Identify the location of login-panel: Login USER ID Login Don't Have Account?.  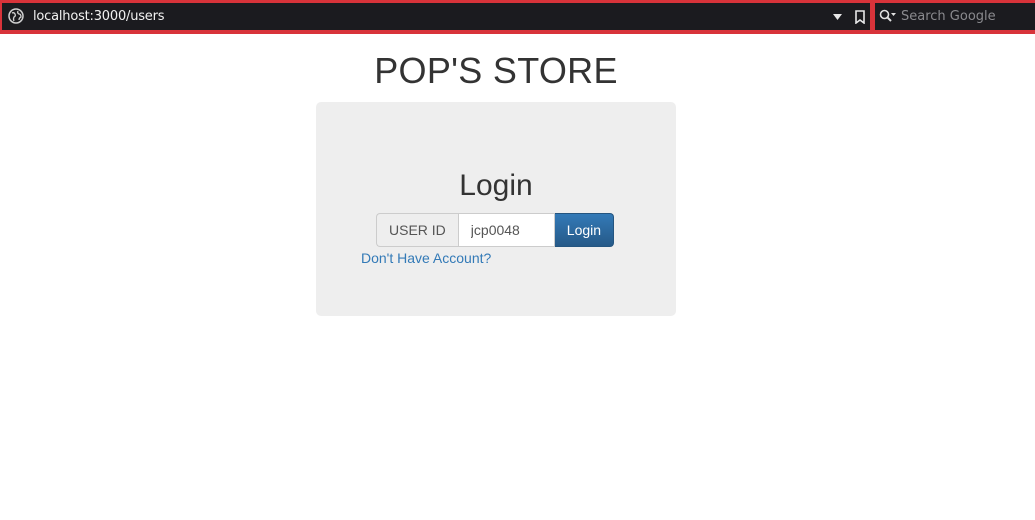
(496, 209).